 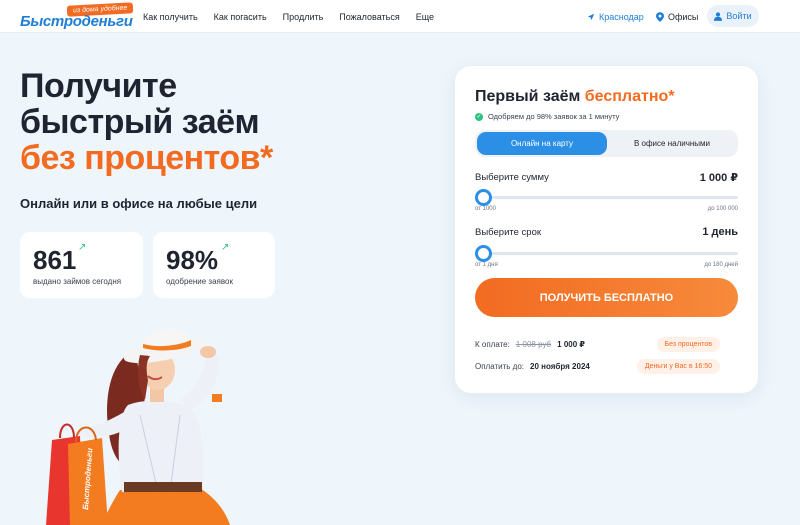 I want to click on hero-woman-illustration: Быстроденьги, so click(x=138, y=426).